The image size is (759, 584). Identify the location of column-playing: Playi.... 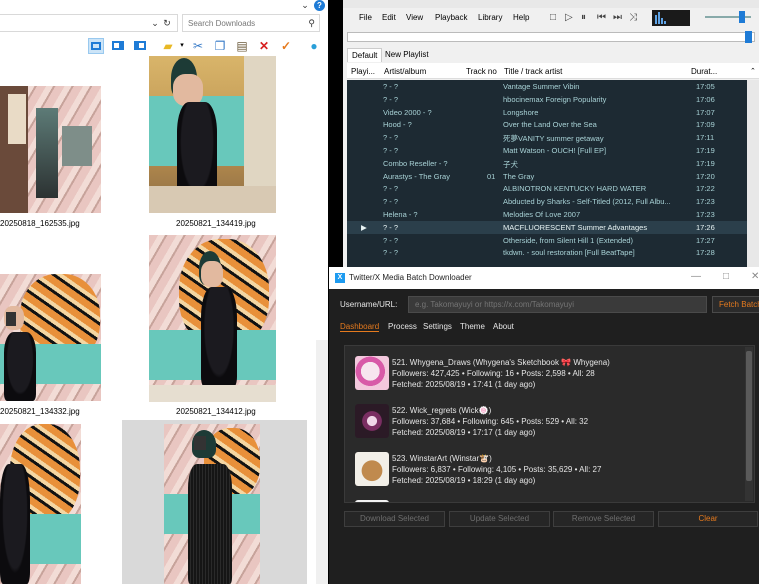
(363, 71).